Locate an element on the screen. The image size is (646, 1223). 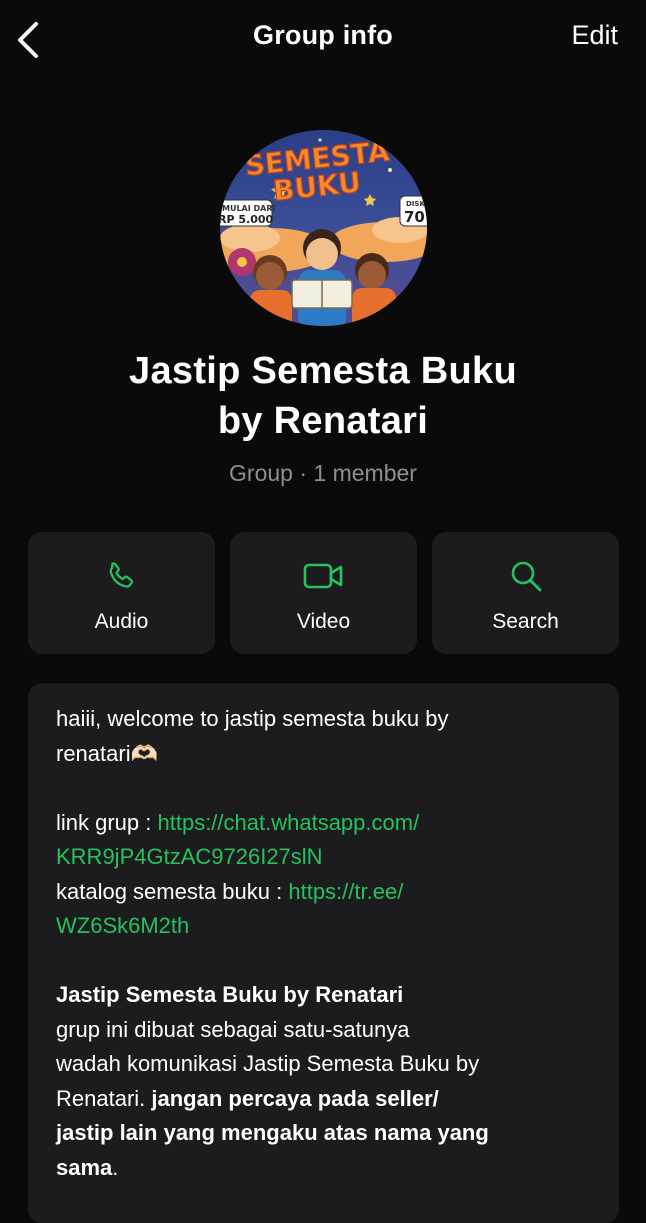
group-avatar: SEMESTA BUKU MULAI DARI RP 5.000 DISK 70 is located at coordinates (323, 228).